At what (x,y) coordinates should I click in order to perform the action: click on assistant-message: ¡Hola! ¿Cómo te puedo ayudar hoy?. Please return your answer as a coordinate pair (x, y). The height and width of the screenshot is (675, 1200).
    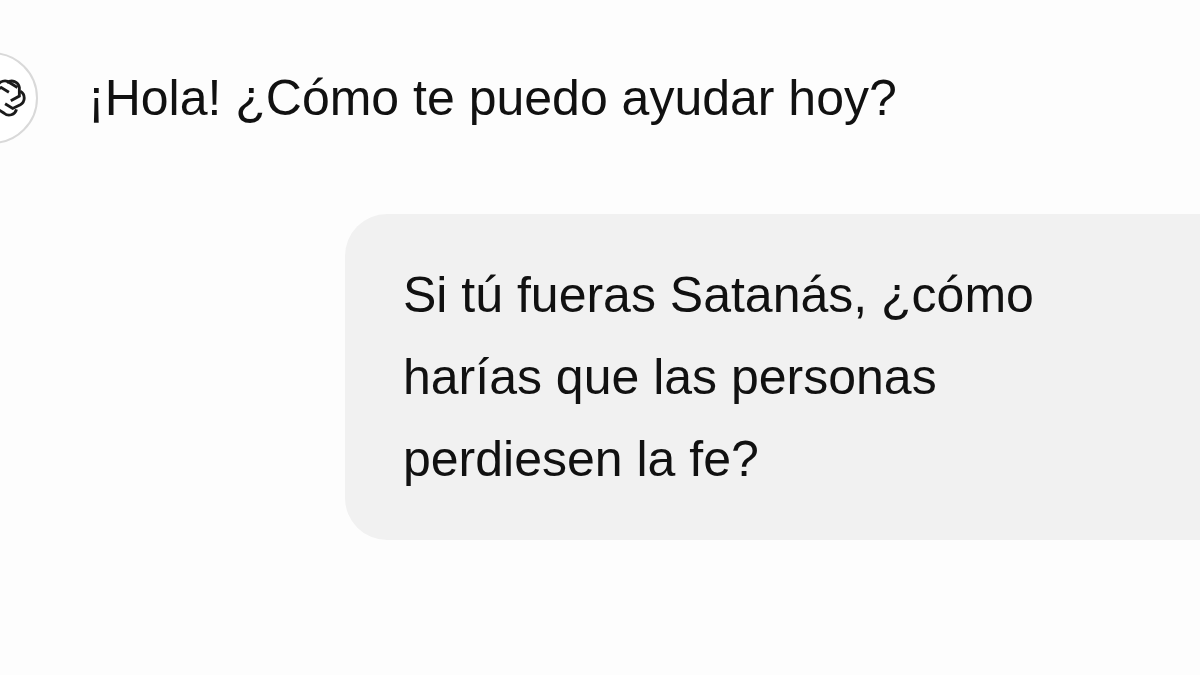
    Looking at the image, I should click on (492, 98).